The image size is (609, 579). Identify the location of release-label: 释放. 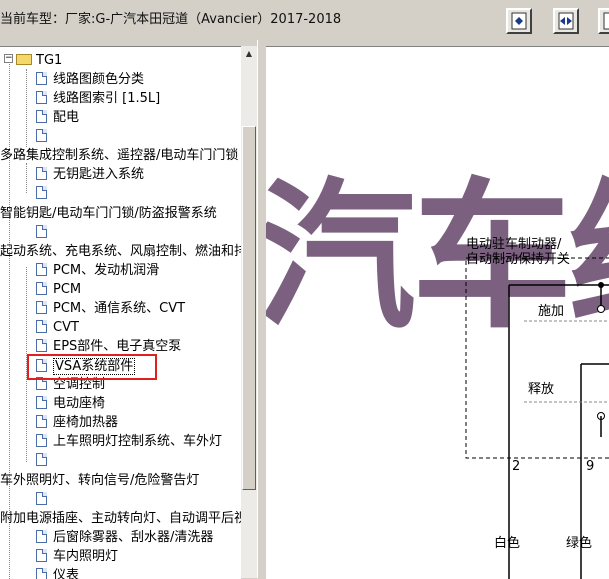
(541, 389).